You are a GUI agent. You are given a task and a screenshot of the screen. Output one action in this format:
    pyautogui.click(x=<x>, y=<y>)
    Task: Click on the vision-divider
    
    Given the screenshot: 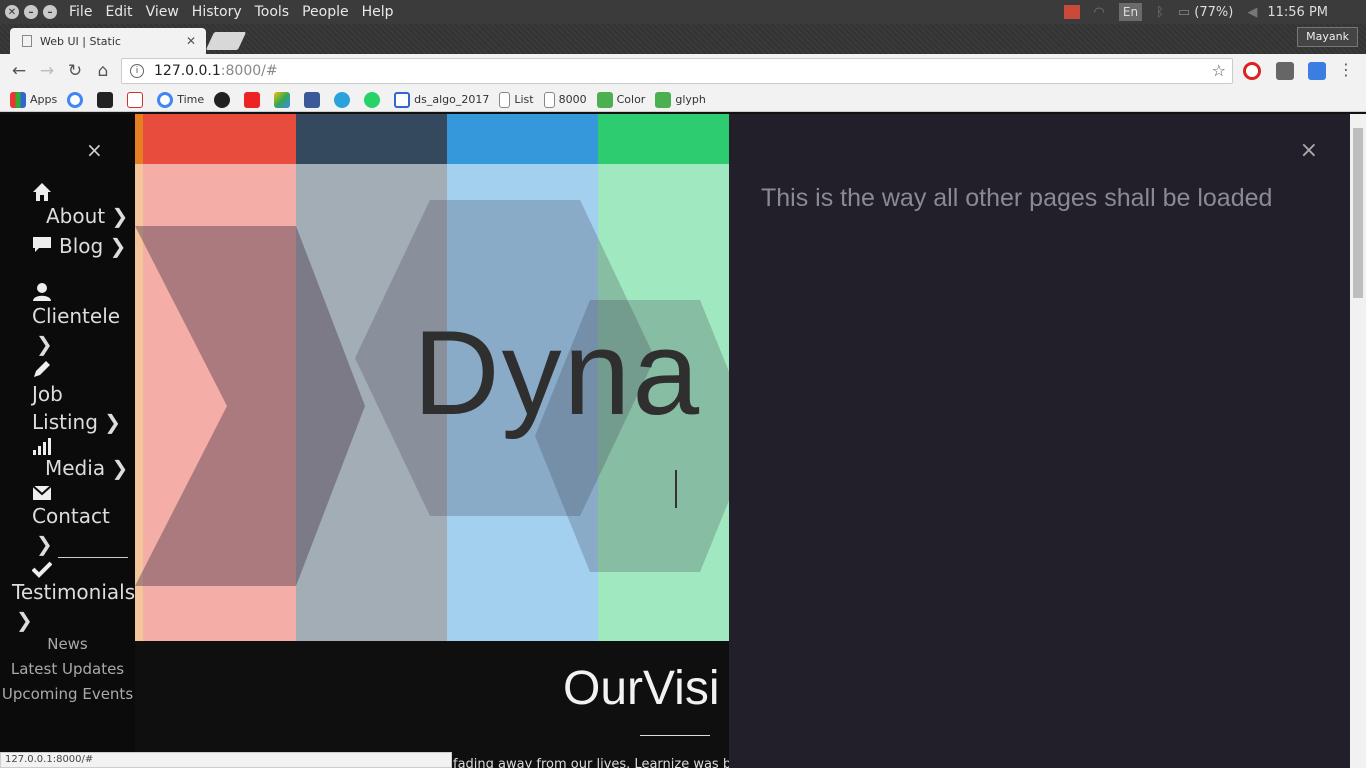 What is the action you would take?
    pyautogui.click(x=675, y=735)
    